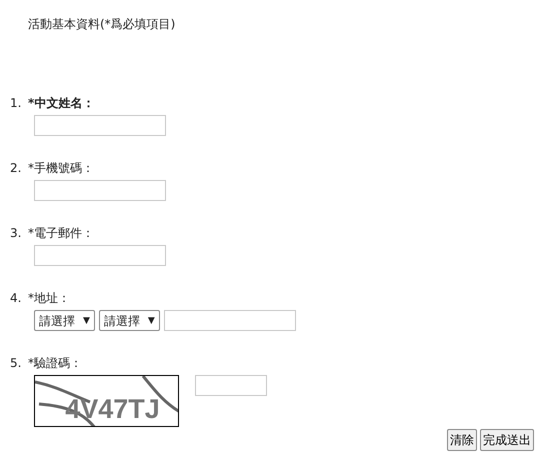 The height and width of the screenshot is (461, 542). I want to click on item-number: 5., so click(16, 363).